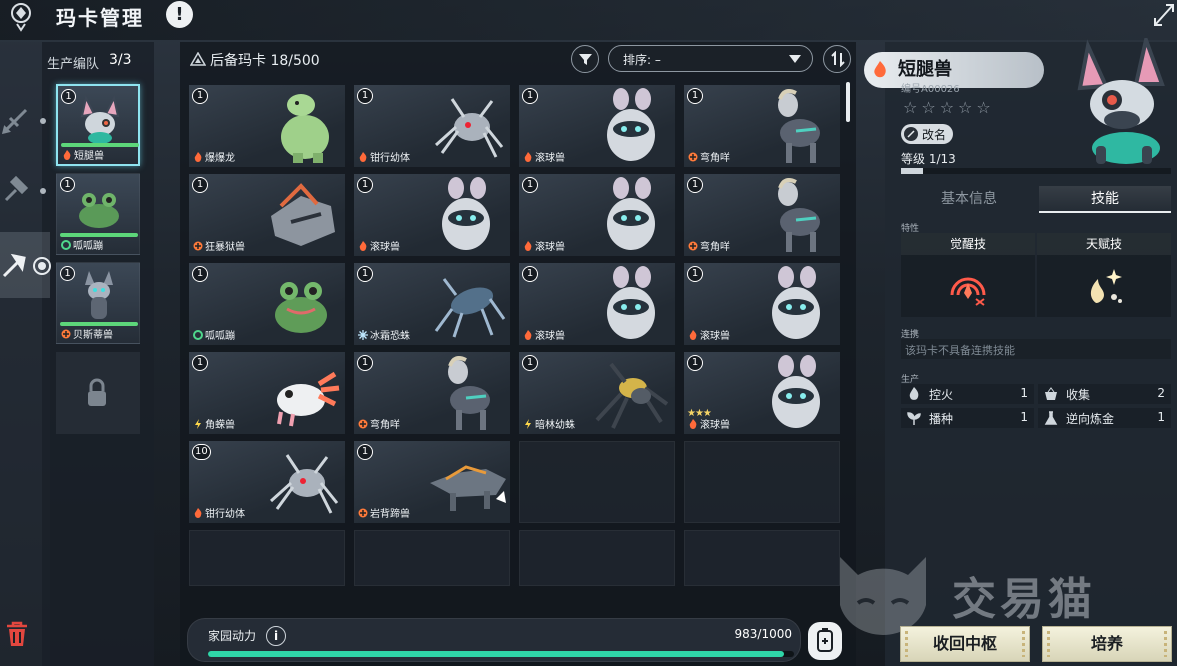 Image resolution: width=1177 pixels, height=666 pixels. What do you see at coordinates (709, 245) in the screenshot?
I see `card-name: 弯角咩` at bounding box center [709, 245].